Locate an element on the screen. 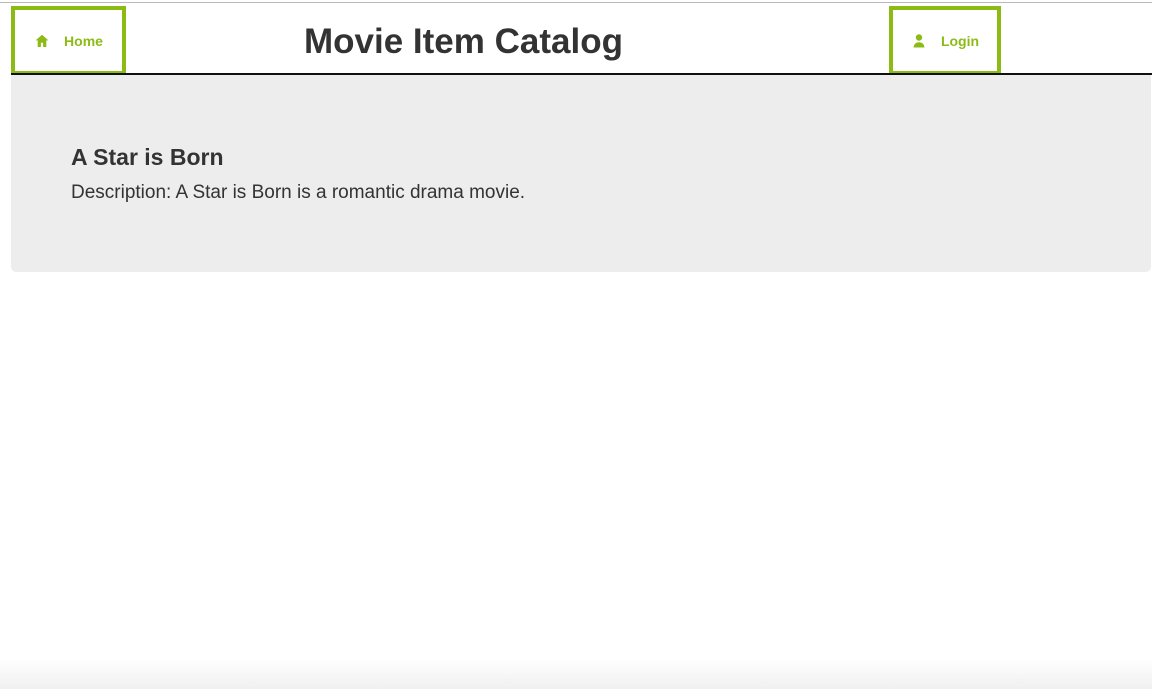 This screenshot has height=689, width=1152. movie-title: A Star is Born is located at coordinates (147, 157).